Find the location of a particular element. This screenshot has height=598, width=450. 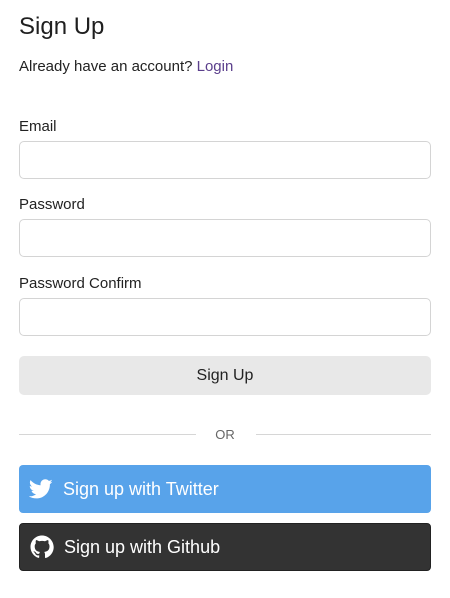

password-confirm-field is located at coordinates (225, 317).